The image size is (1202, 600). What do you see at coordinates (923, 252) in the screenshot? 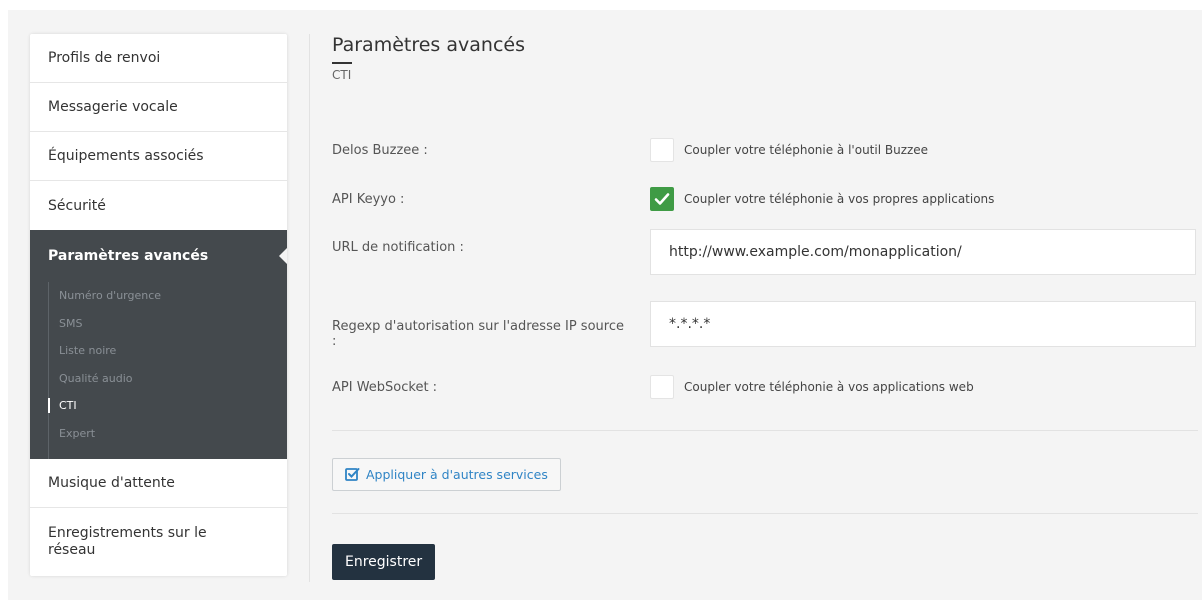
I see `url-notification-input` at bounding box center [923, 252].